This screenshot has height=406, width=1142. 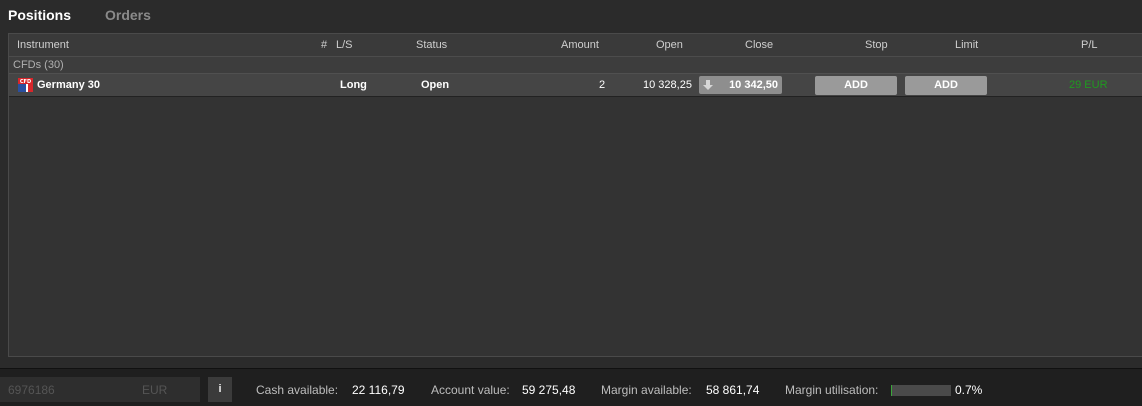 What do you see at coordinates (43, 45) in the screenshot?
I see `column-header-instrument: Instrument` at bounding box center [43, 45].